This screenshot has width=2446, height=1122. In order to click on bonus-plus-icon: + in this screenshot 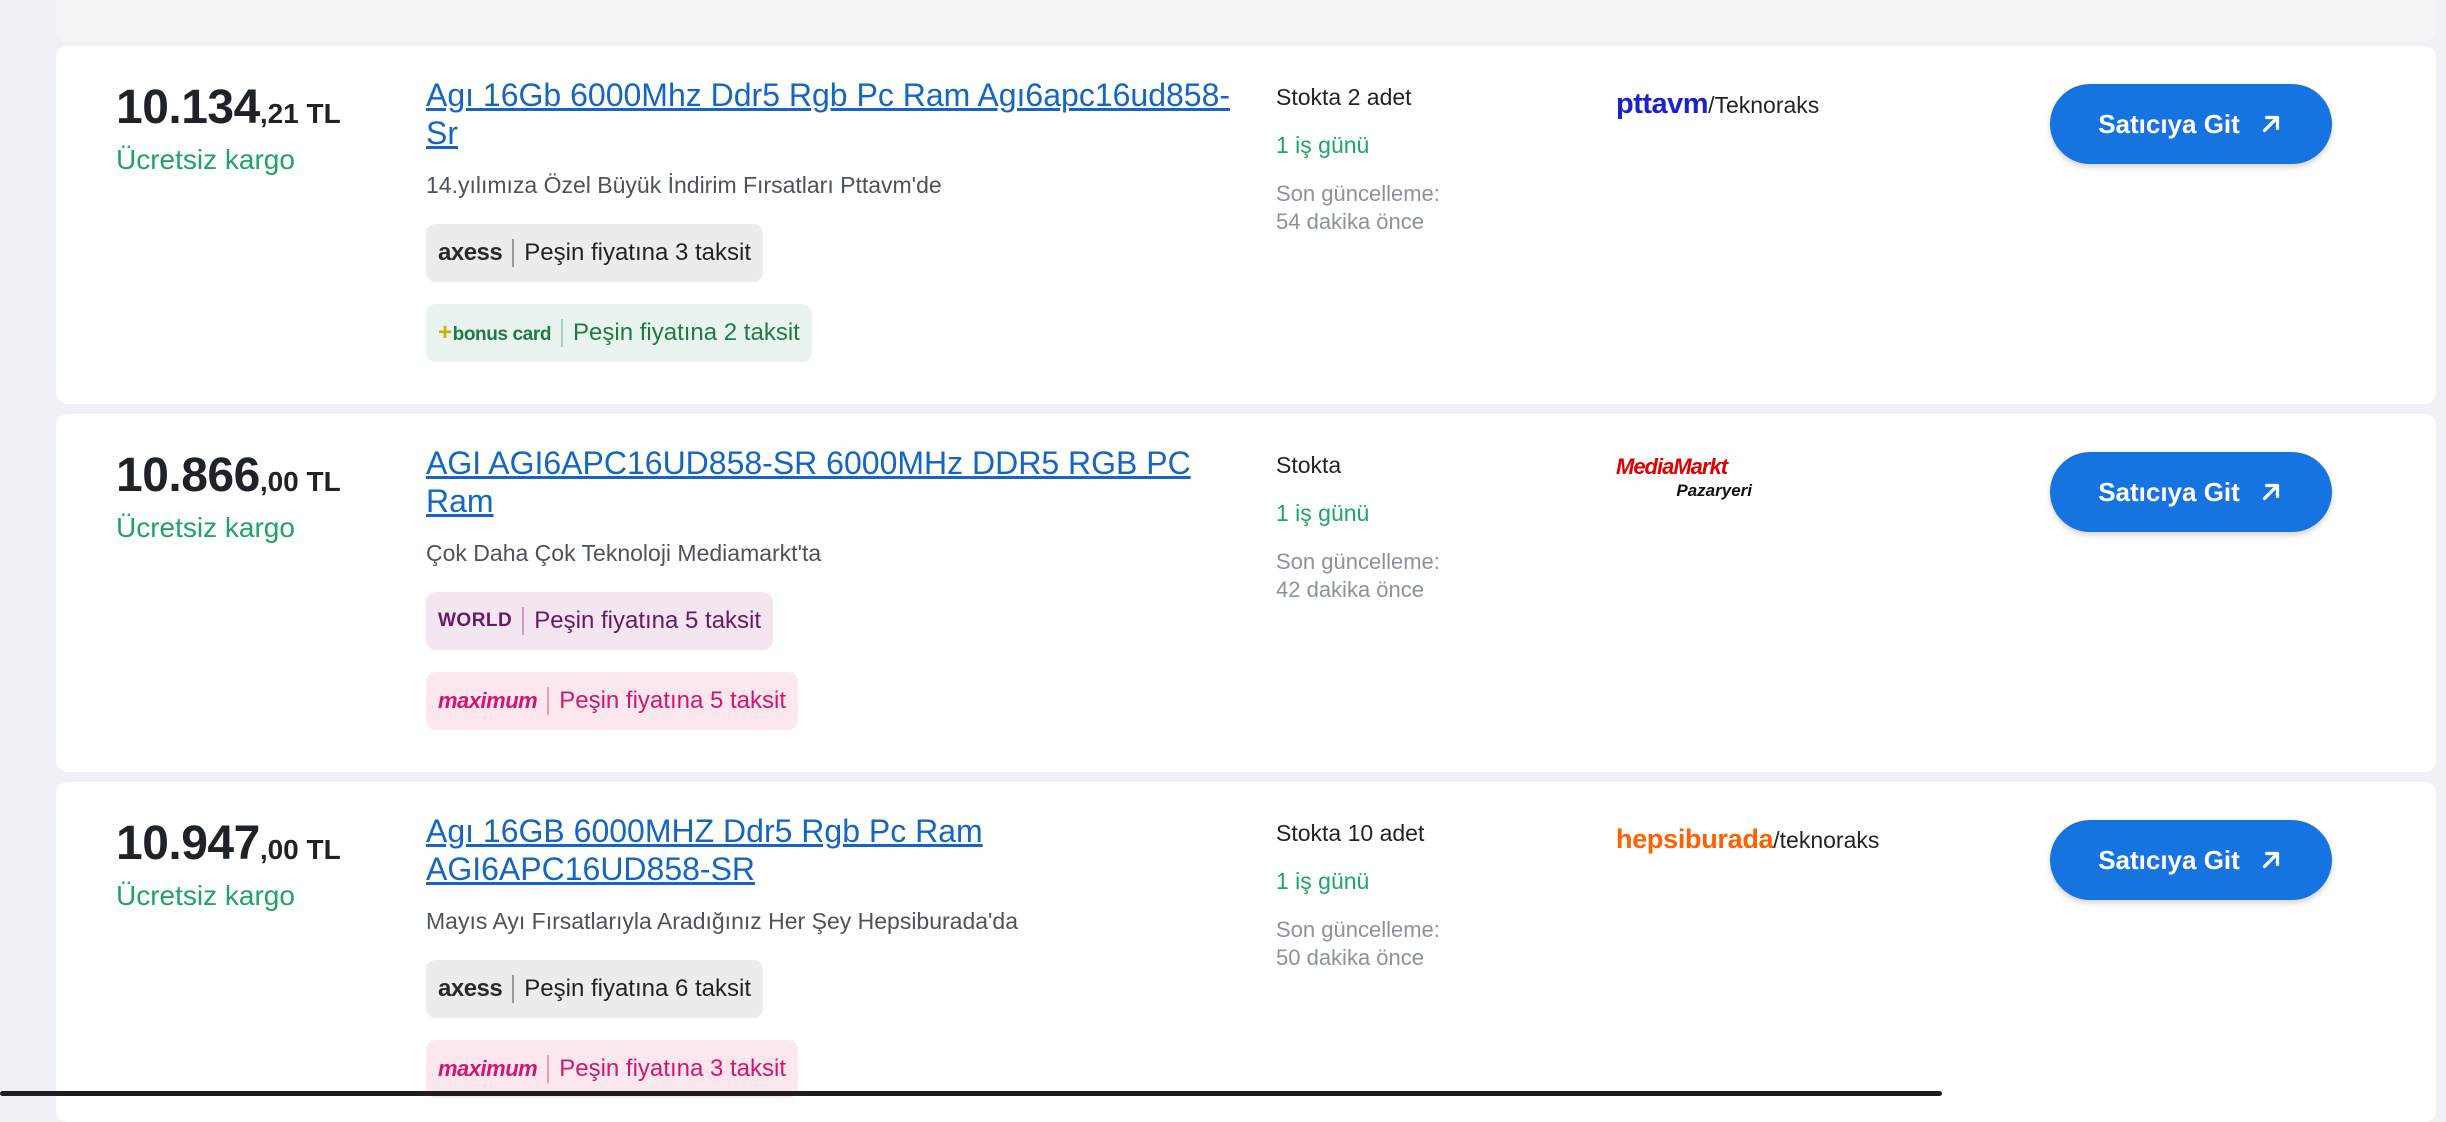, I will do `click(445, 332)`.